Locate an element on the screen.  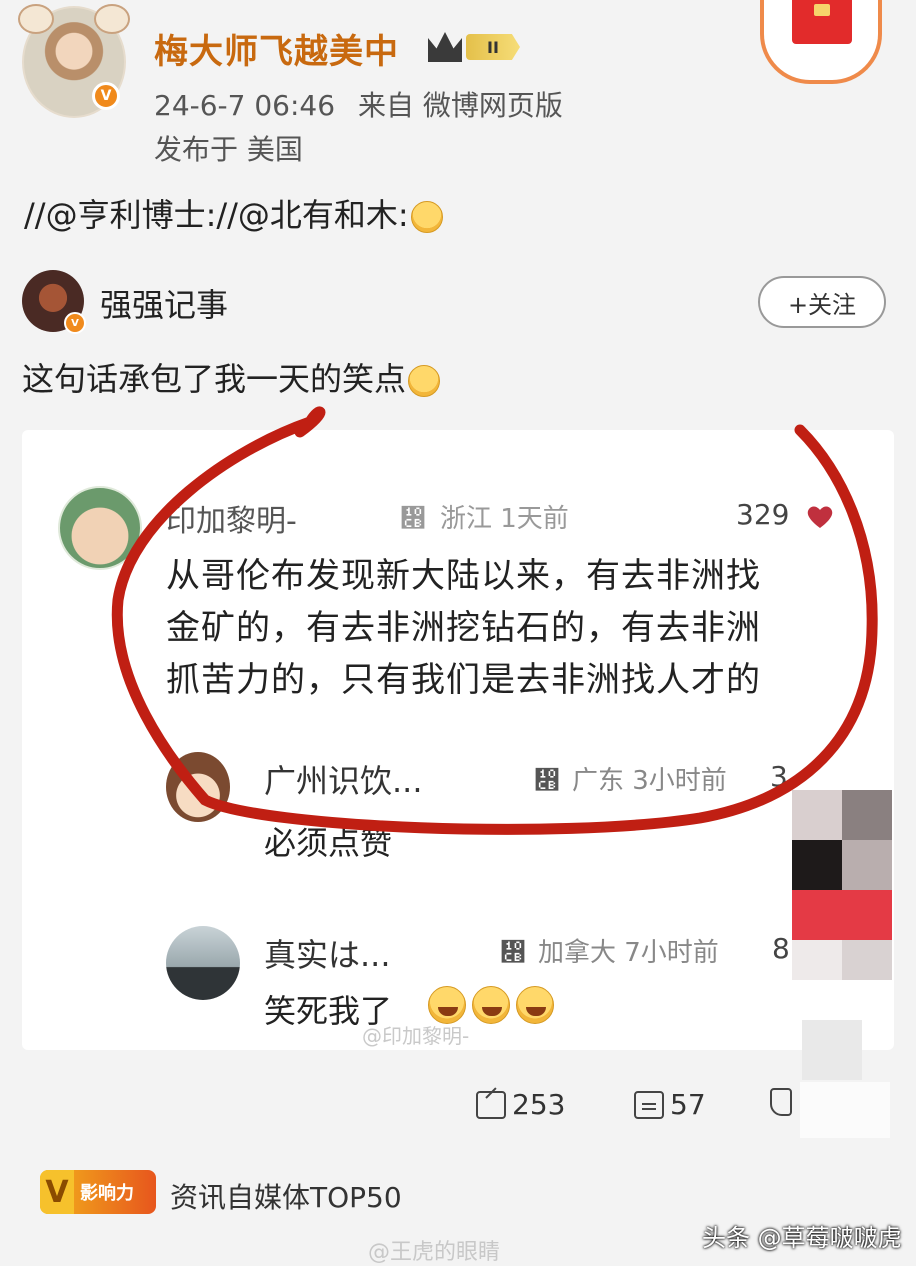
avatar-ornament-right is located at coordinates (112, 19).